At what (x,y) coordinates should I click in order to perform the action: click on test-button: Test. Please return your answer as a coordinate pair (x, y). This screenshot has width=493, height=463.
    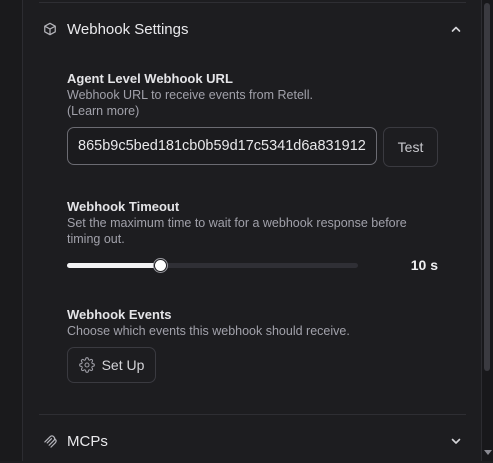
    Looking at the image, I should click on (410, 147).